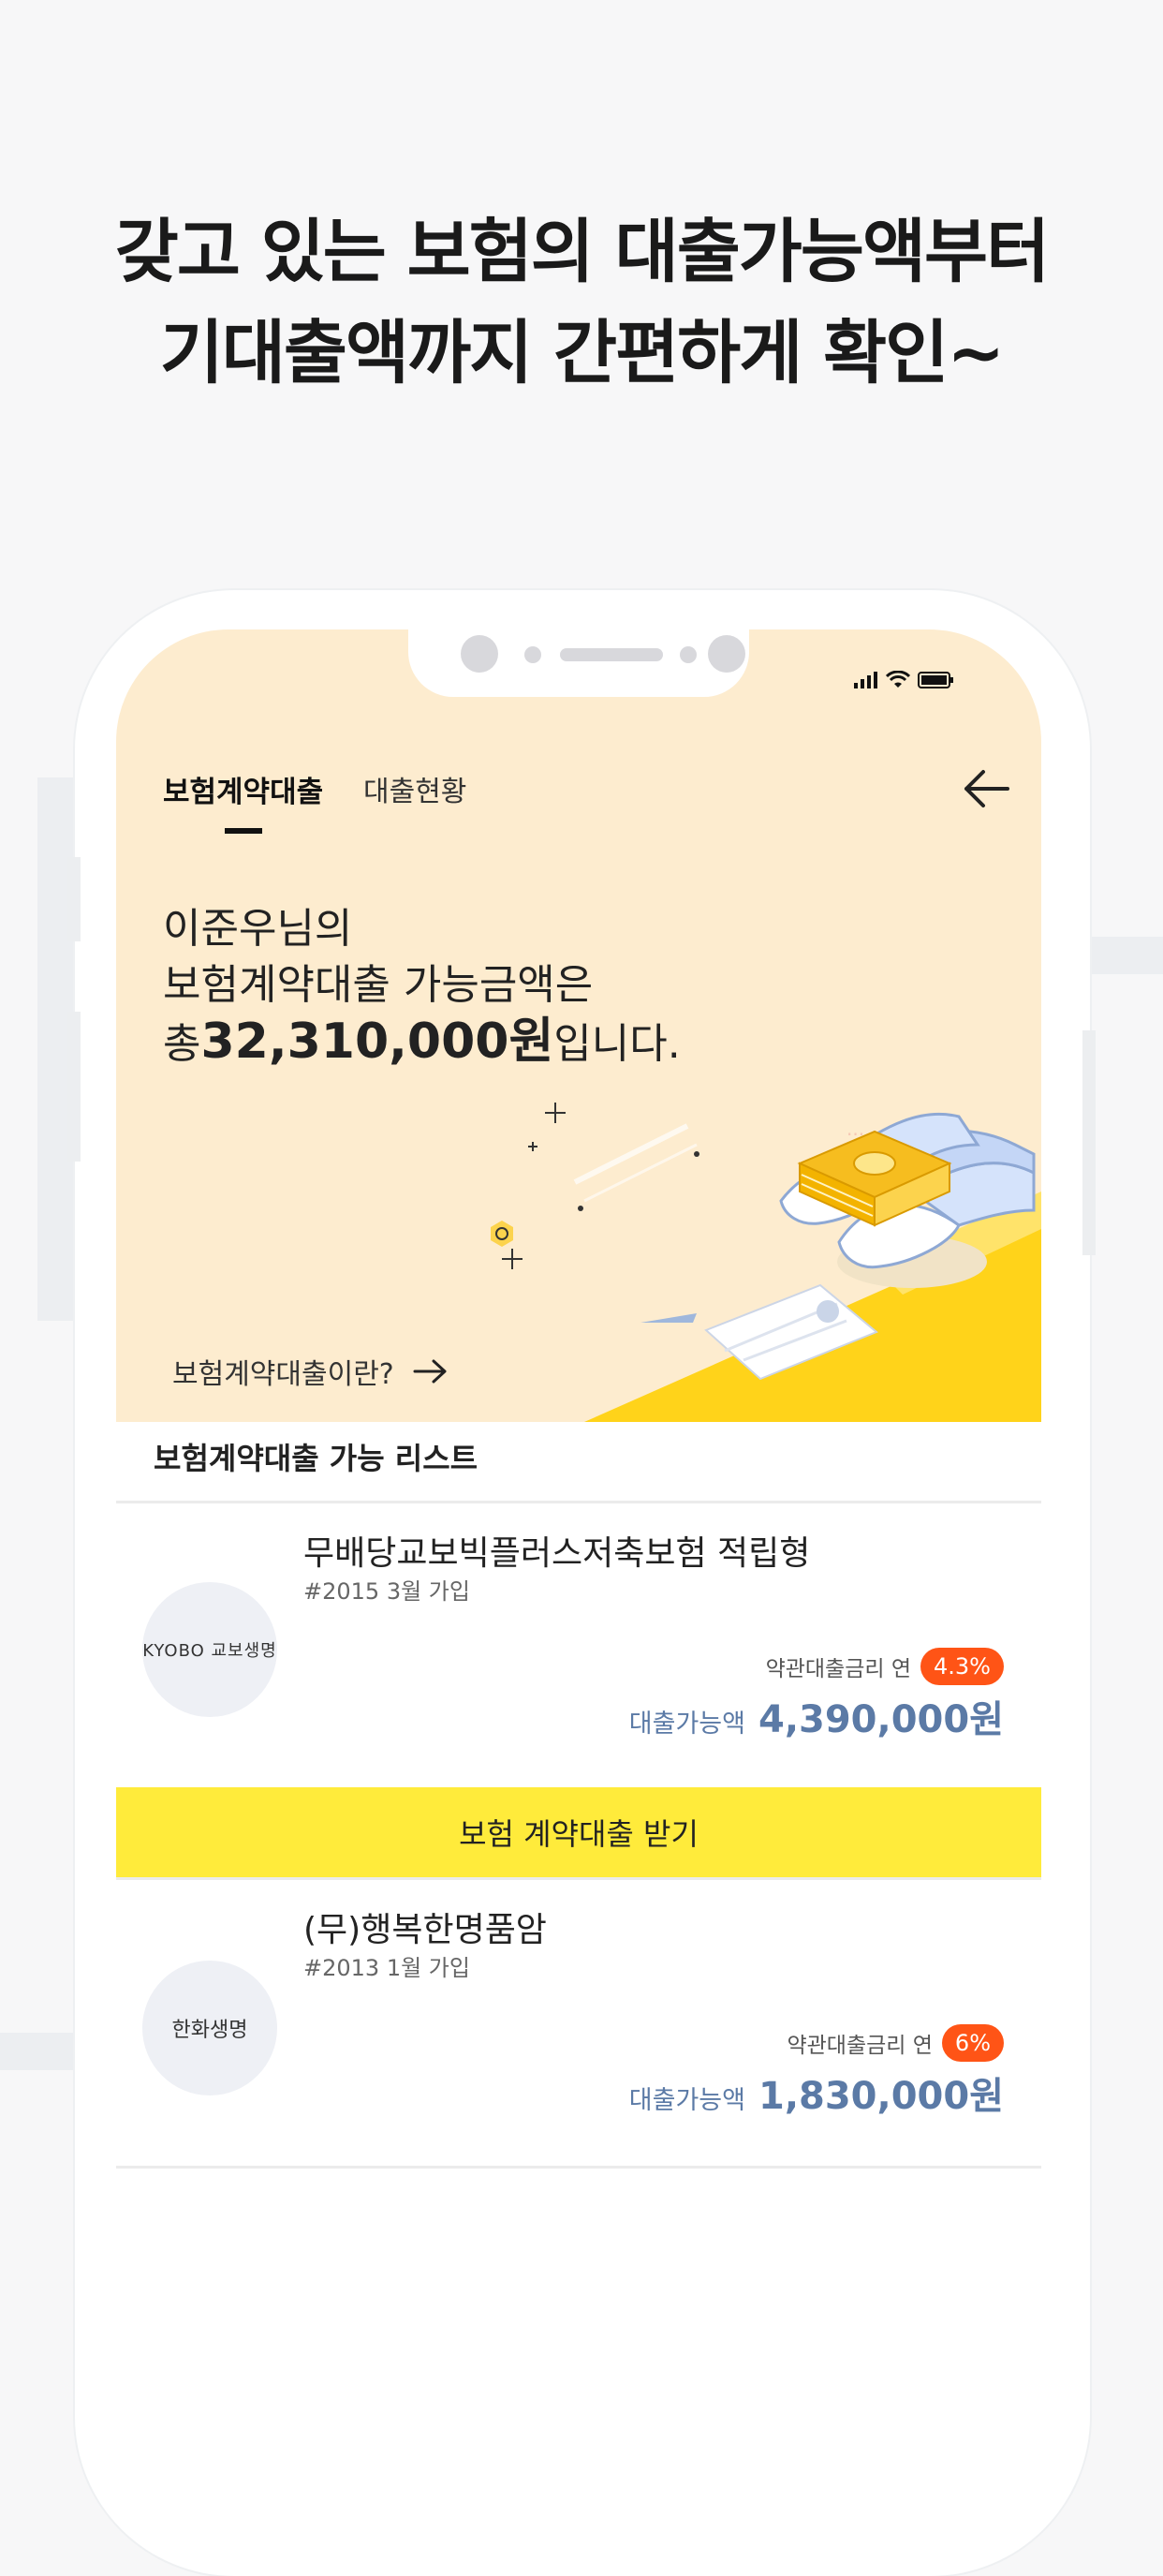 The width and height of the screenshot is (1163, 2576). Describe the element at coordinates (881, 2097) in the screenshot. I see `amount-value: 1,830,000원` at that location.